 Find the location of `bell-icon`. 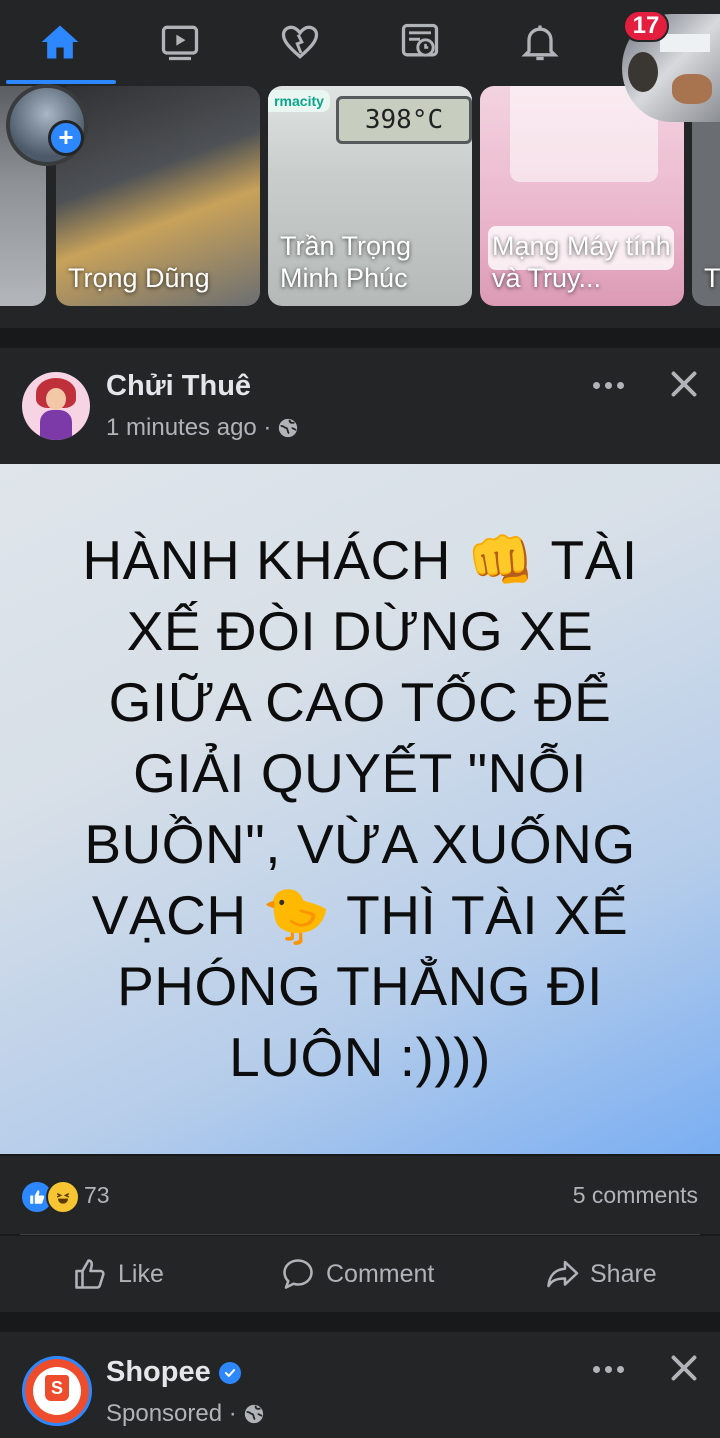

bell-icon is located at coordinates (540, 43).